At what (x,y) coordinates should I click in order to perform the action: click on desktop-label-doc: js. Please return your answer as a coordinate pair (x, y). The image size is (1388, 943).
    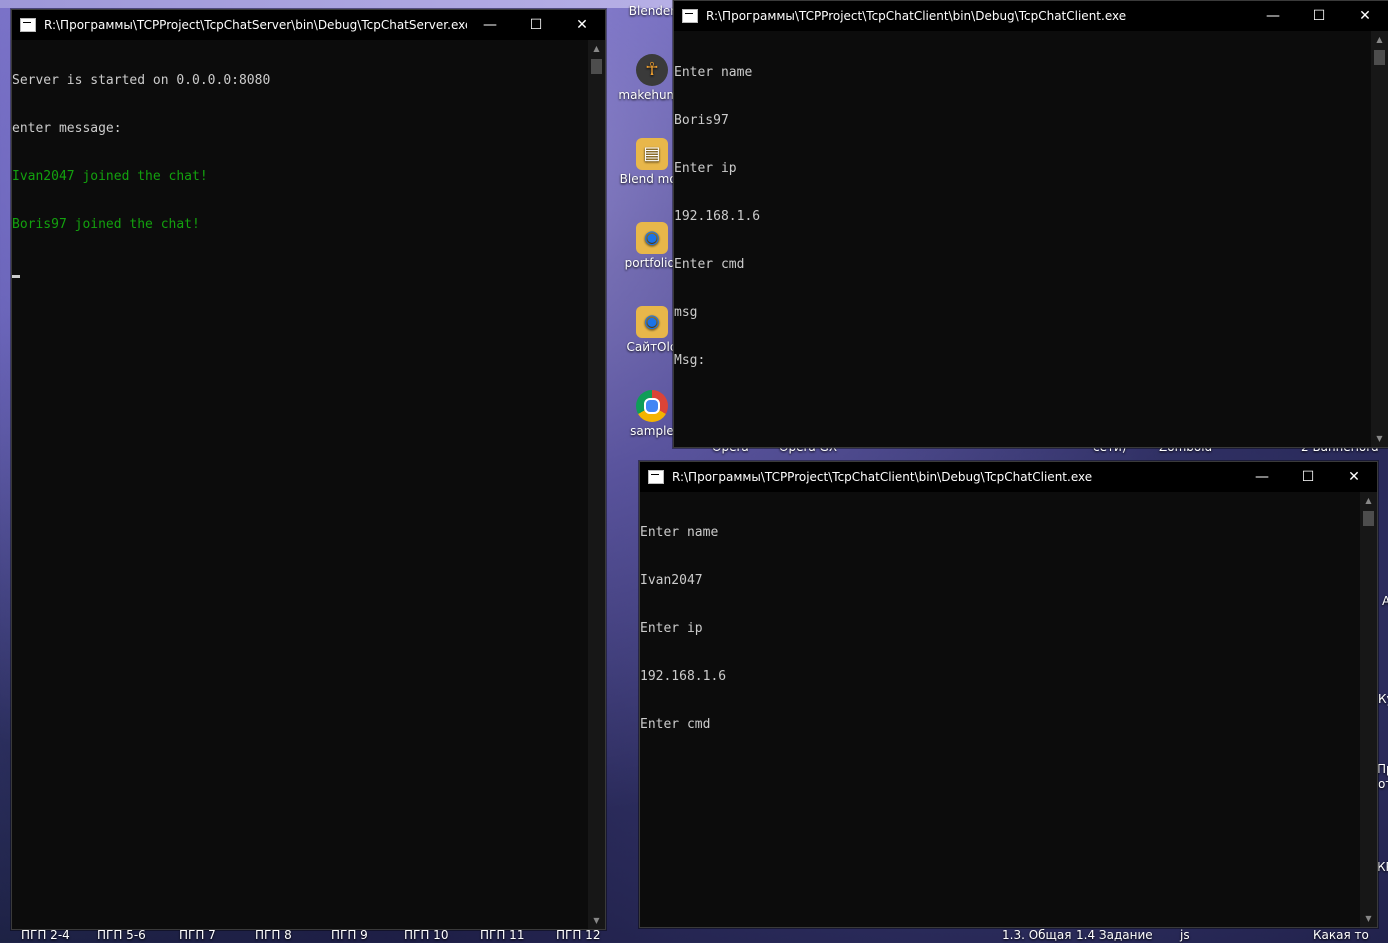
    Looking at the image, I should click on (1185, 935).